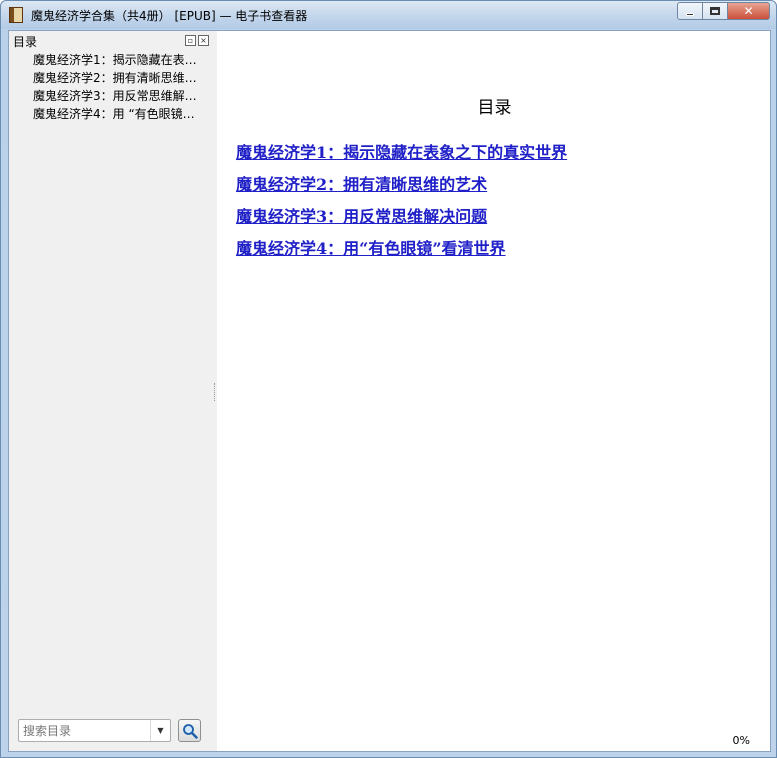  What do you see at coordinates (401, 157) in the screenshot?
I see `toc-link: 魔鬼经济学1：揭示隐藏在表象之下的真实世界` at bounding box center [401, 157].